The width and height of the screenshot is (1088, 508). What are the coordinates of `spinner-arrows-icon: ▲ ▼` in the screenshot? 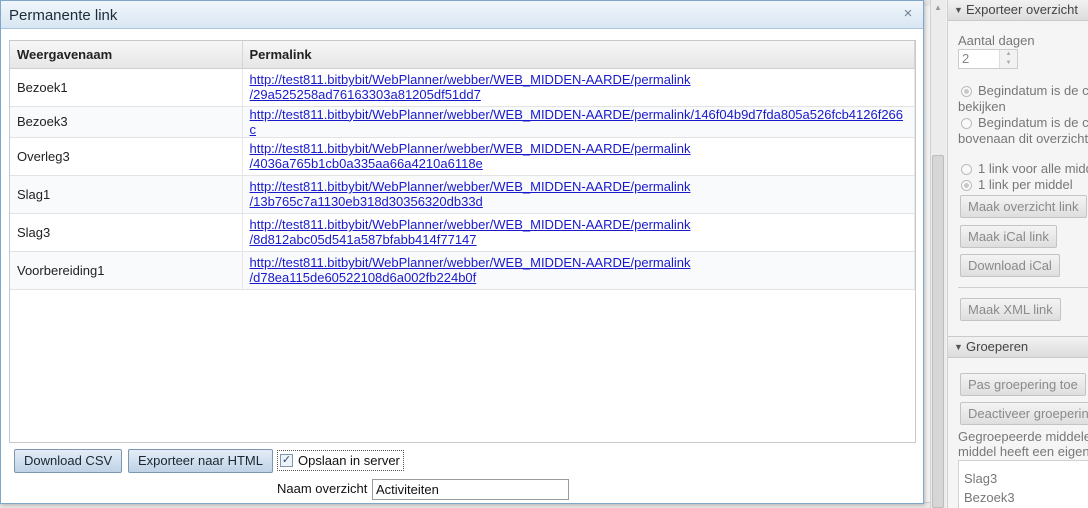 It's located at (1008, 59).